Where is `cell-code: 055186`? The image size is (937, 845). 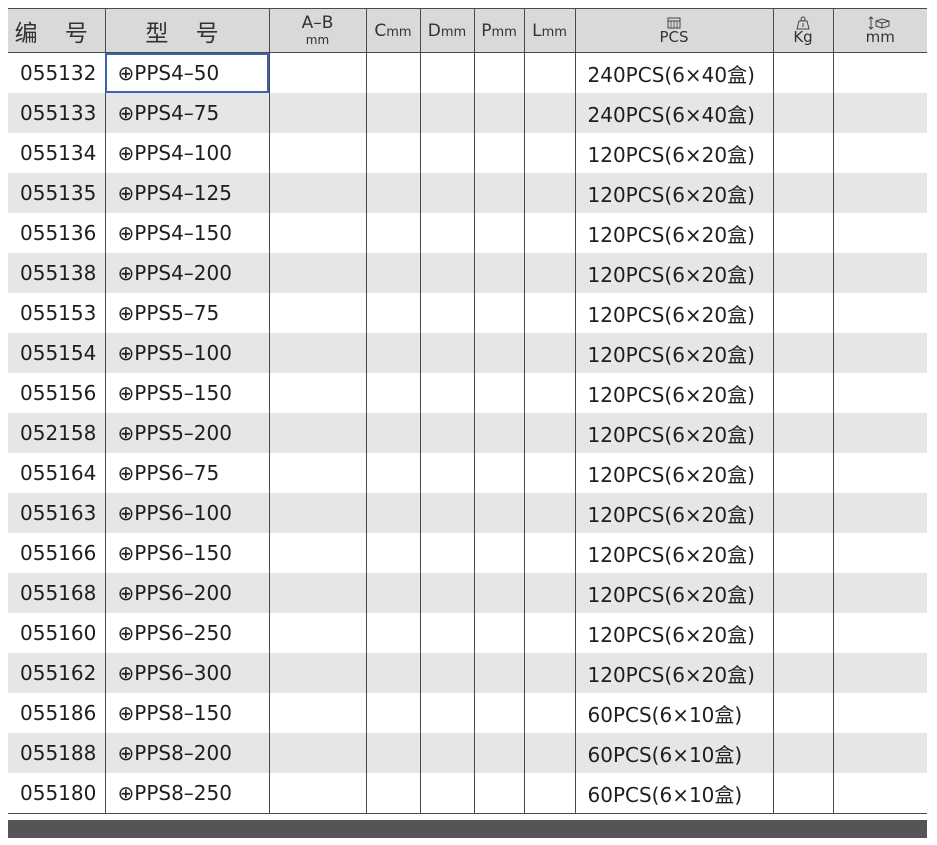 cell-code: 055186 is located at coordinates (58, 713).